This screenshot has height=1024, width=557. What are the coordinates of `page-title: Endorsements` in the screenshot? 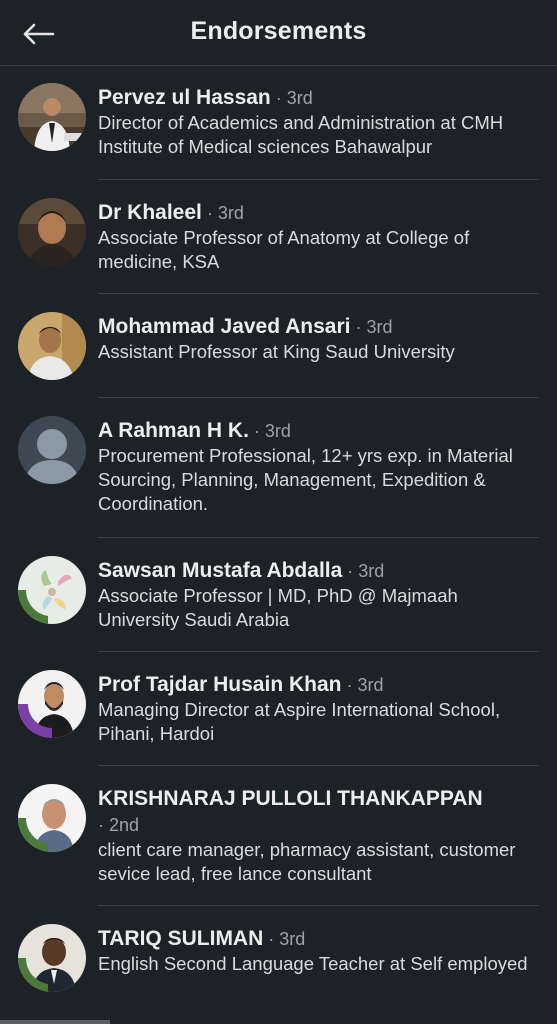 It's located at (278, 31).